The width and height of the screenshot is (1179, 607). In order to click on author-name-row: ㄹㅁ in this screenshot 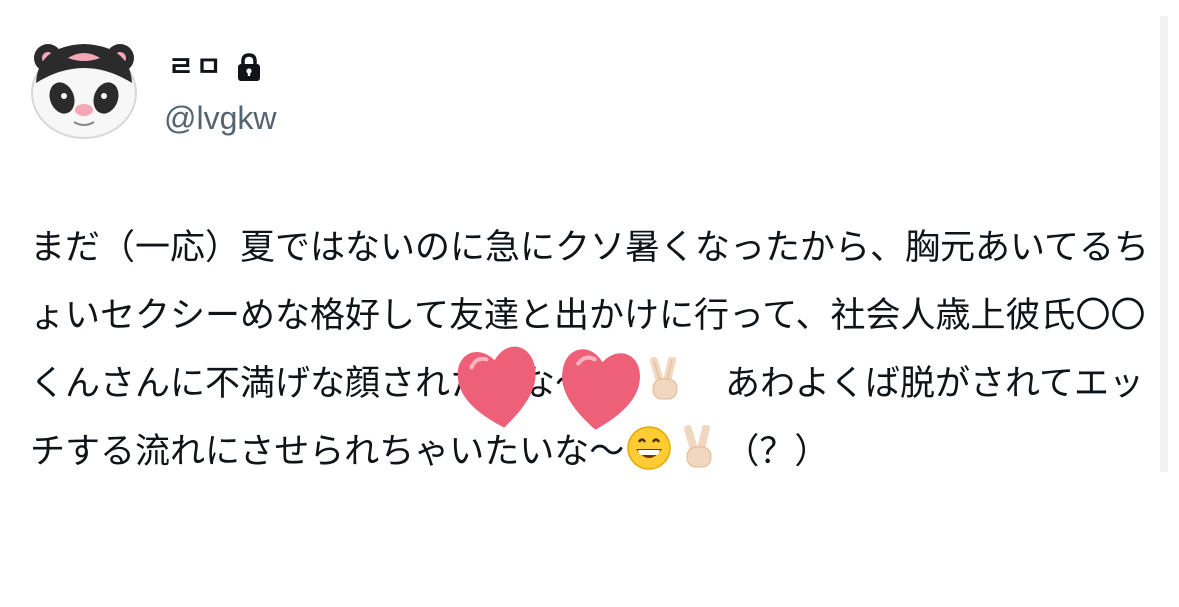, I will do `click(215, 67)`.